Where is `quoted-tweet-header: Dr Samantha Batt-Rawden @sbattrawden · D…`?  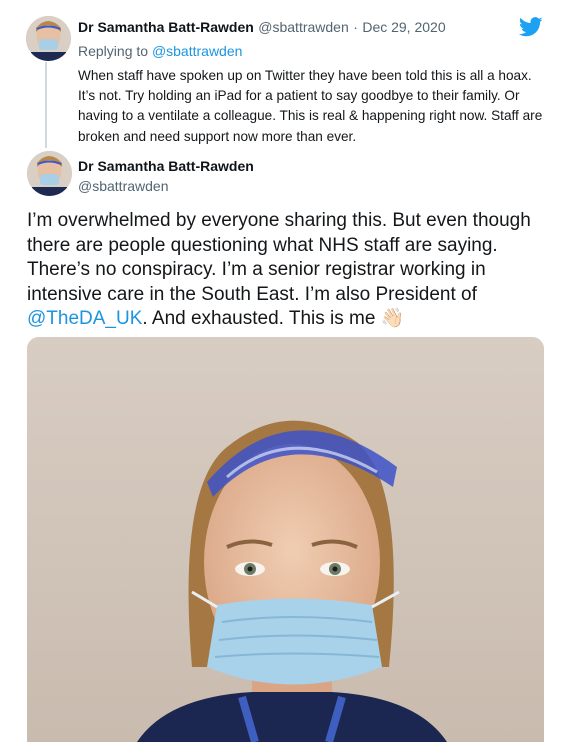
quoted-tweet-header: Dr Samantha Batt-Rawden @sbattrawden · D… is located at coordinates (262, 28).